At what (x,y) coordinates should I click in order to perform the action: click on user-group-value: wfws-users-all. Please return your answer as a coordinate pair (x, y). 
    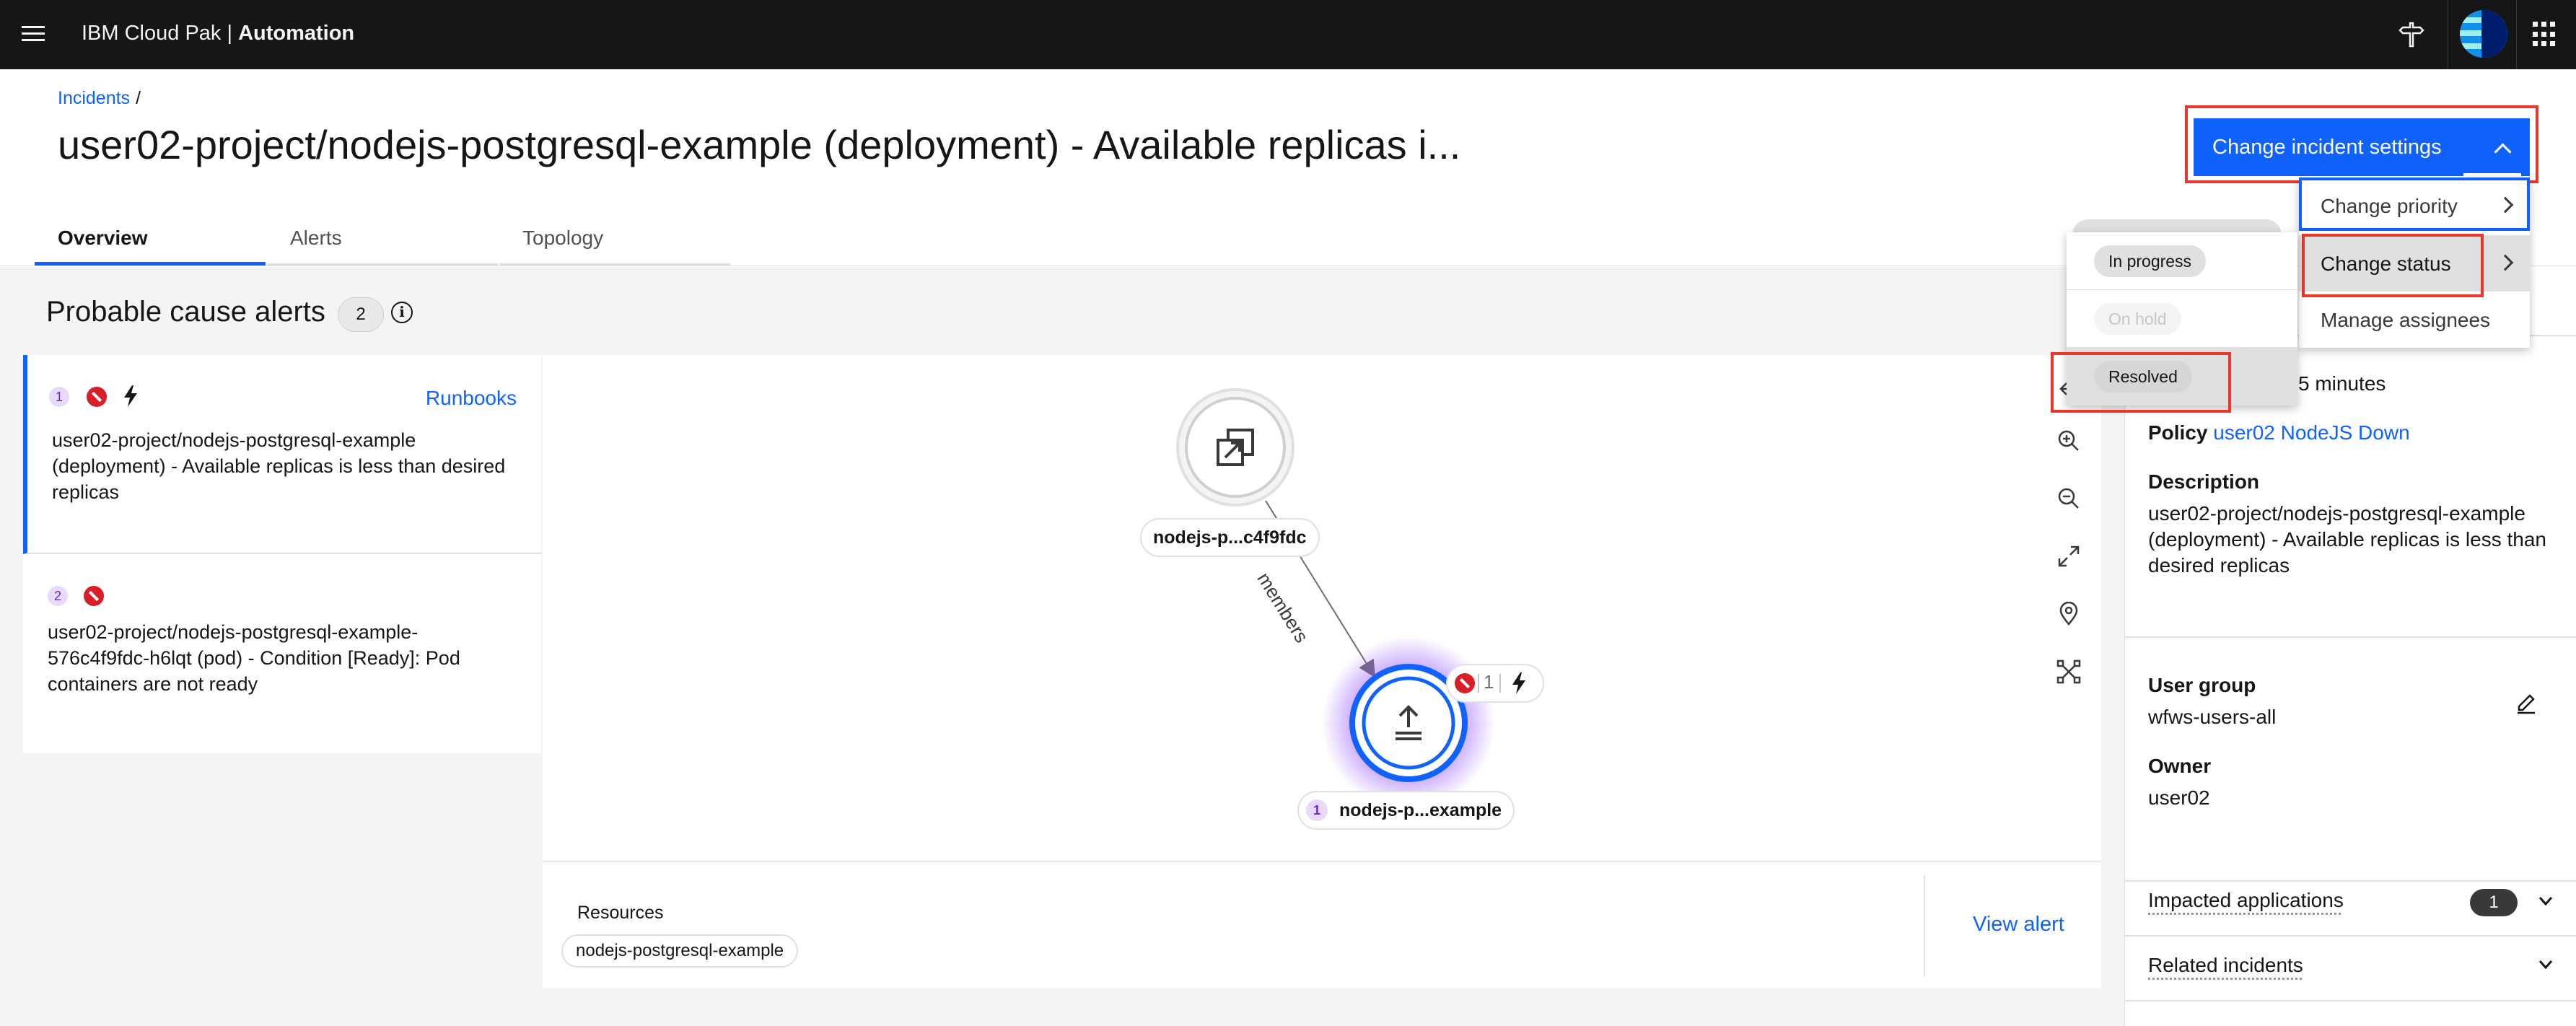
    Looking at the image, I should click on (2212, 717).